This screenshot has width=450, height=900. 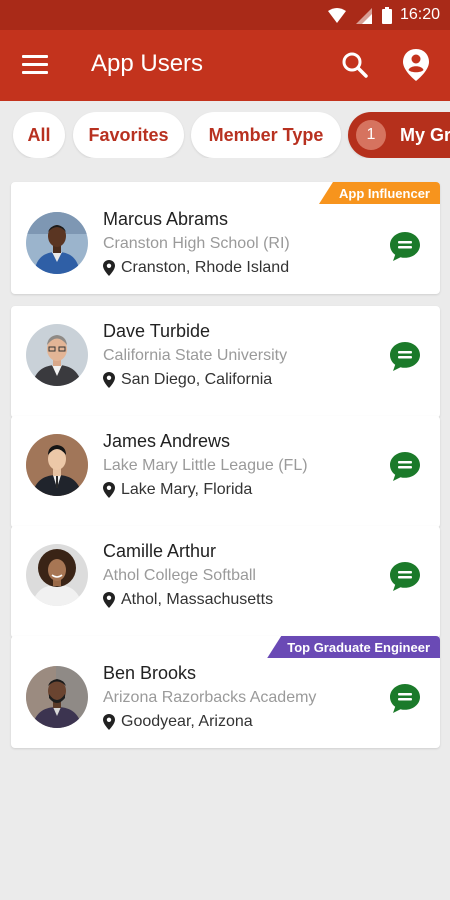 I want to click on status-bar: 16:20, so click(x=225, y=15).